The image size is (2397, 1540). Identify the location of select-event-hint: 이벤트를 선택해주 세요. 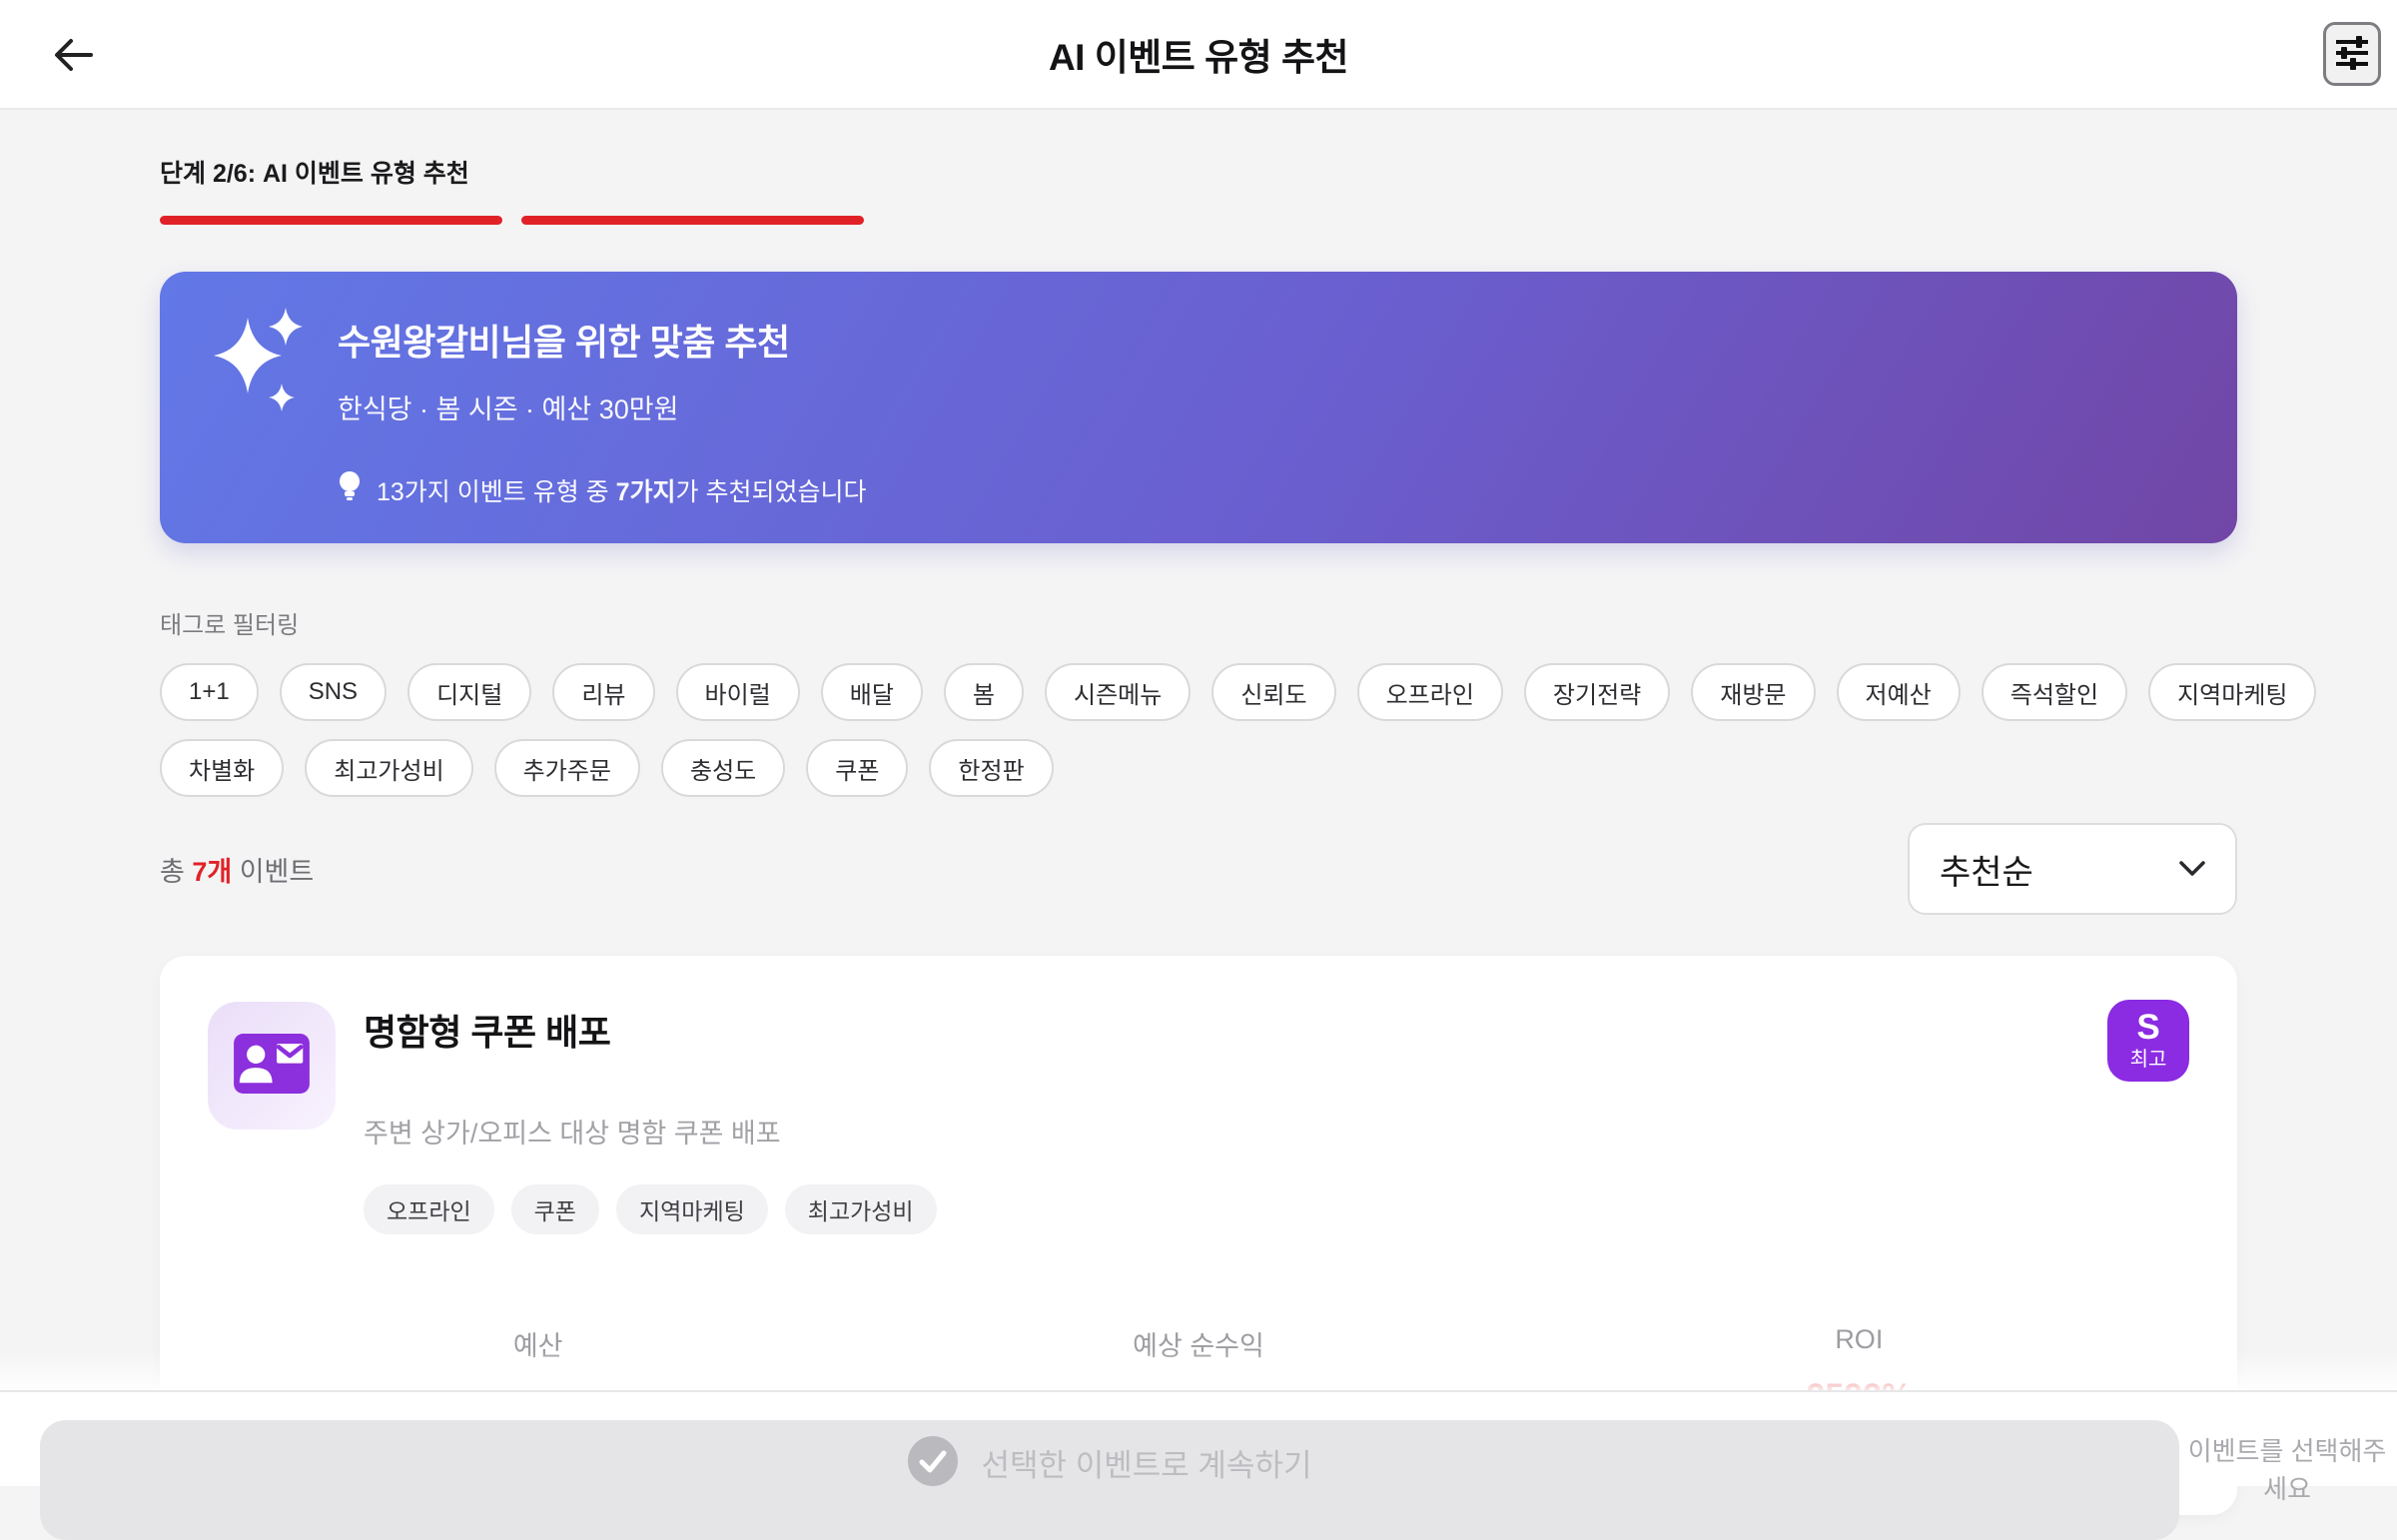
(2287, 1470).